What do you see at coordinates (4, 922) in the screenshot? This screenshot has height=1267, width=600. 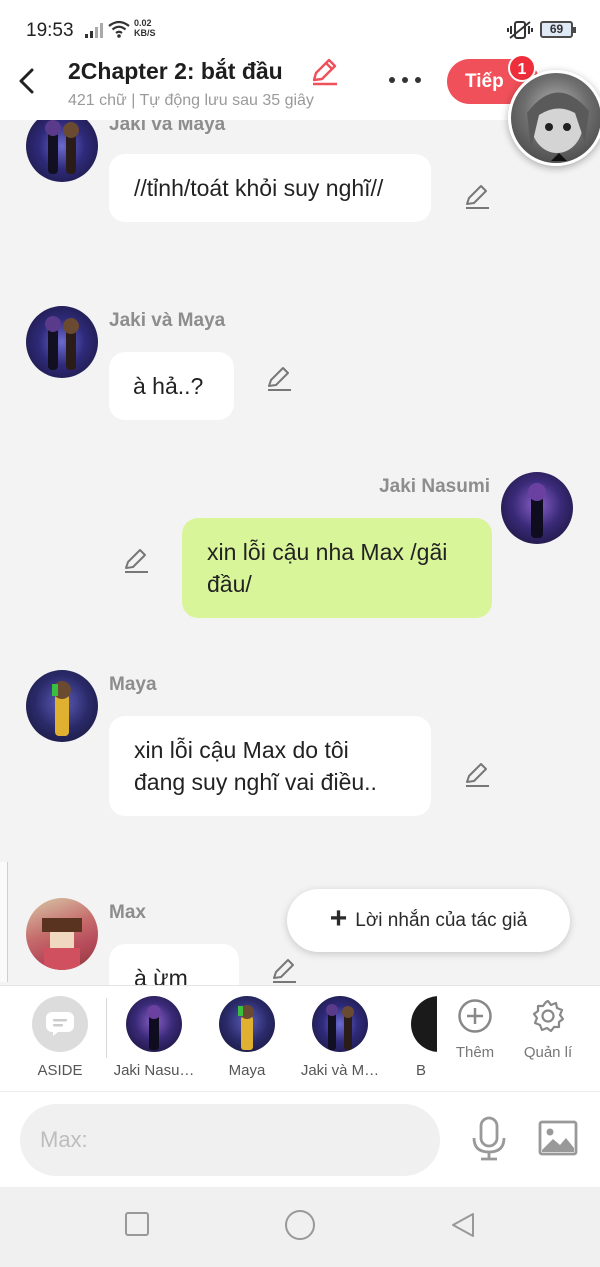 I see `side-drawer-handle` at bounding box center [4, 922].